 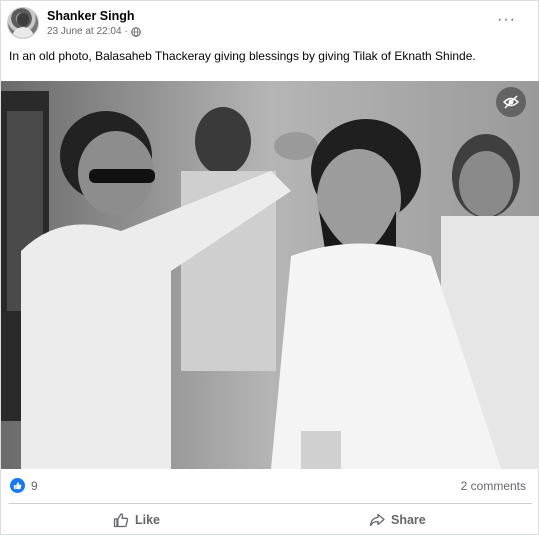 I want to click on post-date: 23 June at 22:04, so click(x=84, y=31).